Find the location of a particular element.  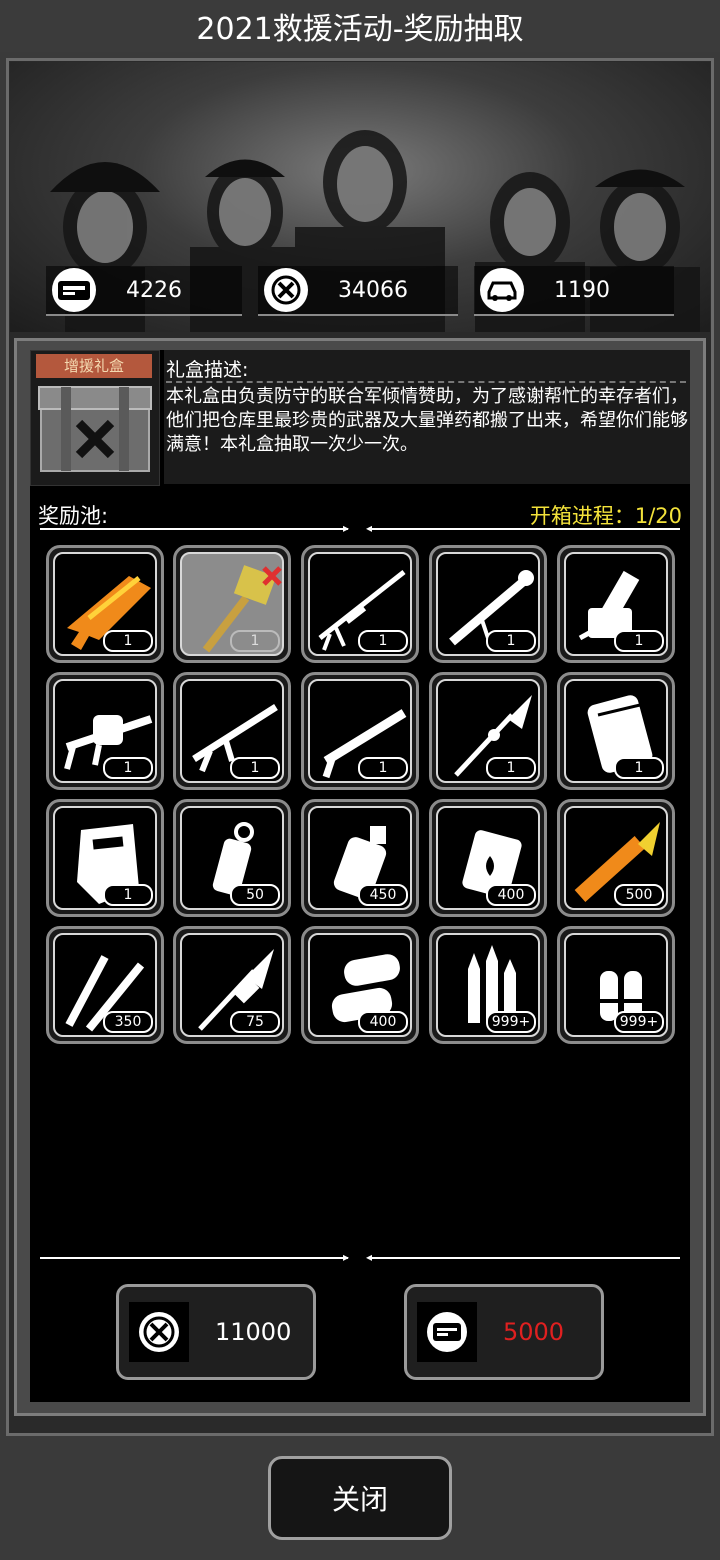

reward-count: 500 is located at coordinates (639, 895).